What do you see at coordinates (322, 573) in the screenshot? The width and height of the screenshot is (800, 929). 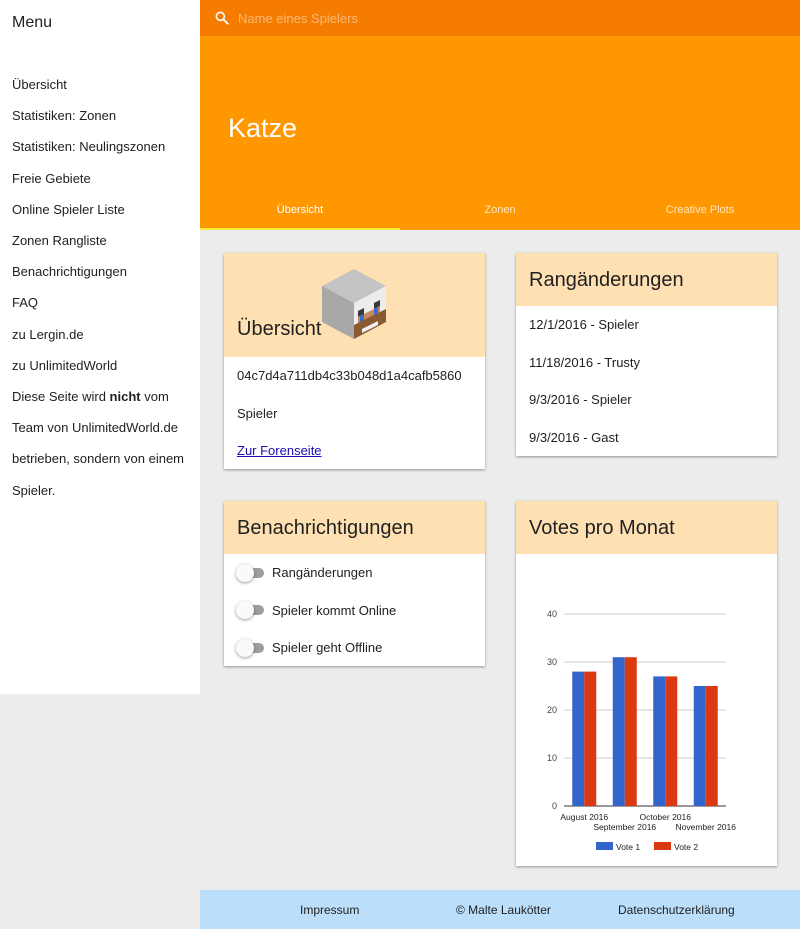 I see `toggle-label: Rangänderungen` at bounding box center [322, 573].